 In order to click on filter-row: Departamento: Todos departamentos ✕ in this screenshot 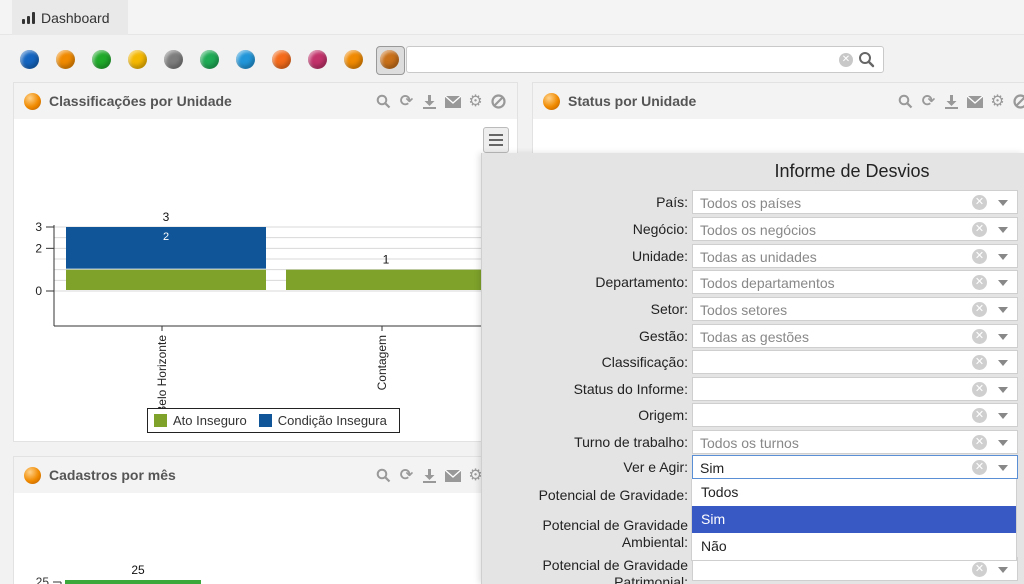, I will do `click(753, 282)`.